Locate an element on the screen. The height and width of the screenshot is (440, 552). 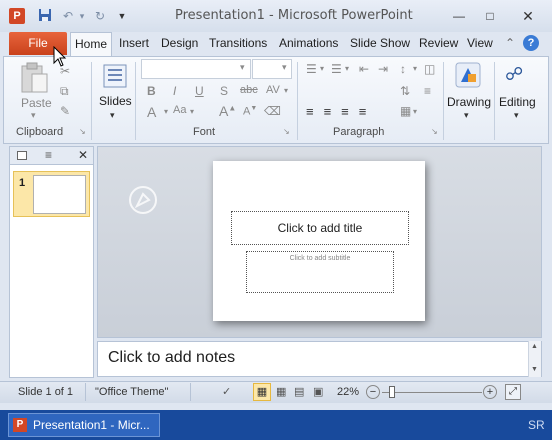
new-slide-icon is located at coordinates (115, 75).